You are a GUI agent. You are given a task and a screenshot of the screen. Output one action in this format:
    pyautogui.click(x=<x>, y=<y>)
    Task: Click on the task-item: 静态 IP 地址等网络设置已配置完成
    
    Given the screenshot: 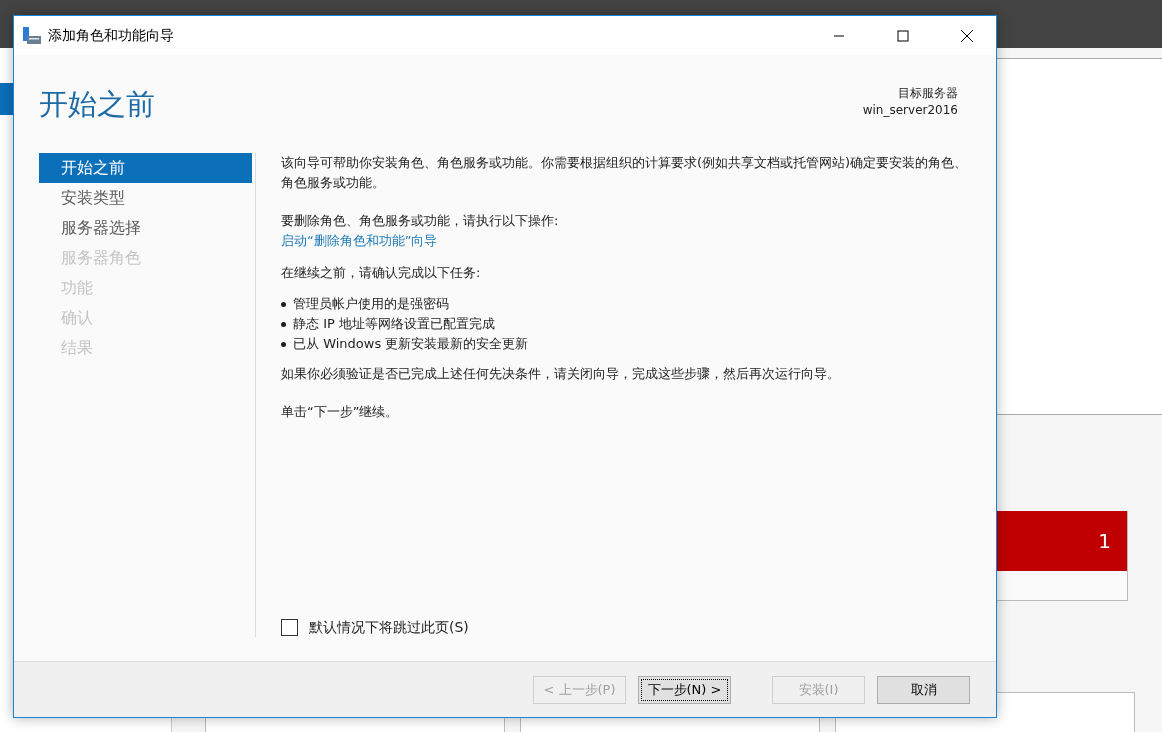 What is the action you would take?
    pyautogui.click(x=394, y=324)
    